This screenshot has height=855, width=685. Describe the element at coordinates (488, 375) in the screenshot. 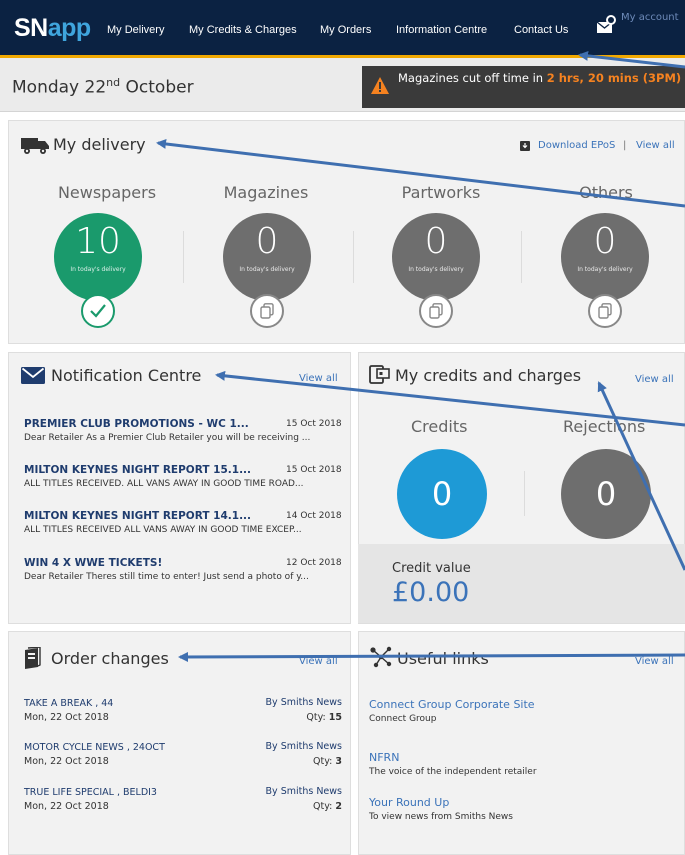

I see `credits-charges-title: My credits and charges` at that location.